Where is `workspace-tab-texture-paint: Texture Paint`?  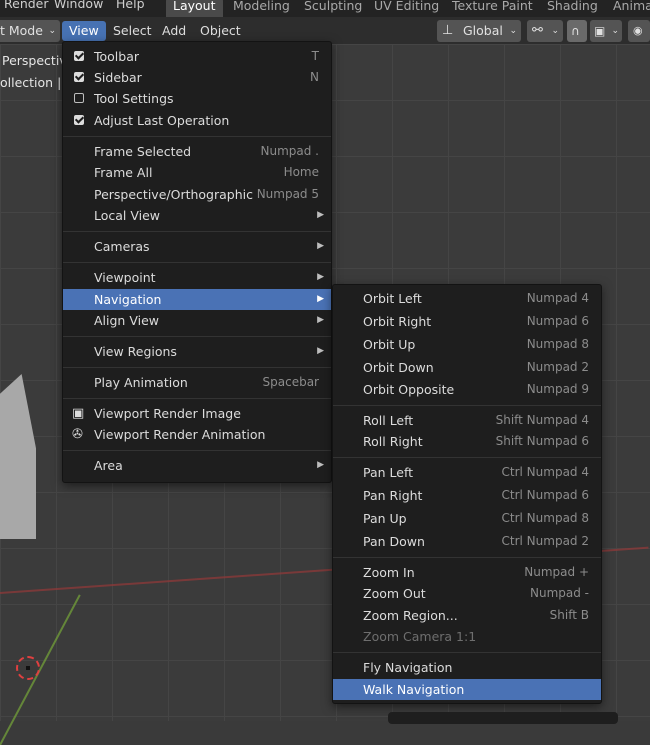
workspace-tab-texture-paint: Texture Paint is located at coordinates (492, 8).